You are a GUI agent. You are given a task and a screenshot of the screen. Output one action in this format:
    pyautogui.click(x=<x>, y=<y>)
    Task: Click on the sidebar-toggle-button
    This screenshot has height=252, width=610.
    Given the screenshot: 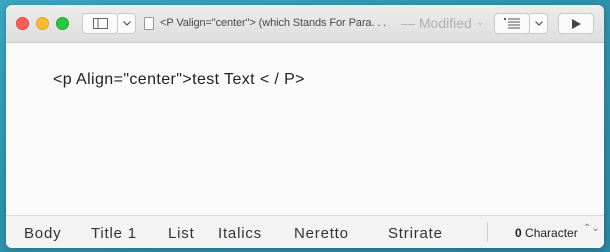 What is the action you would take?
    pyautogui.click(x=100, y=23)
    